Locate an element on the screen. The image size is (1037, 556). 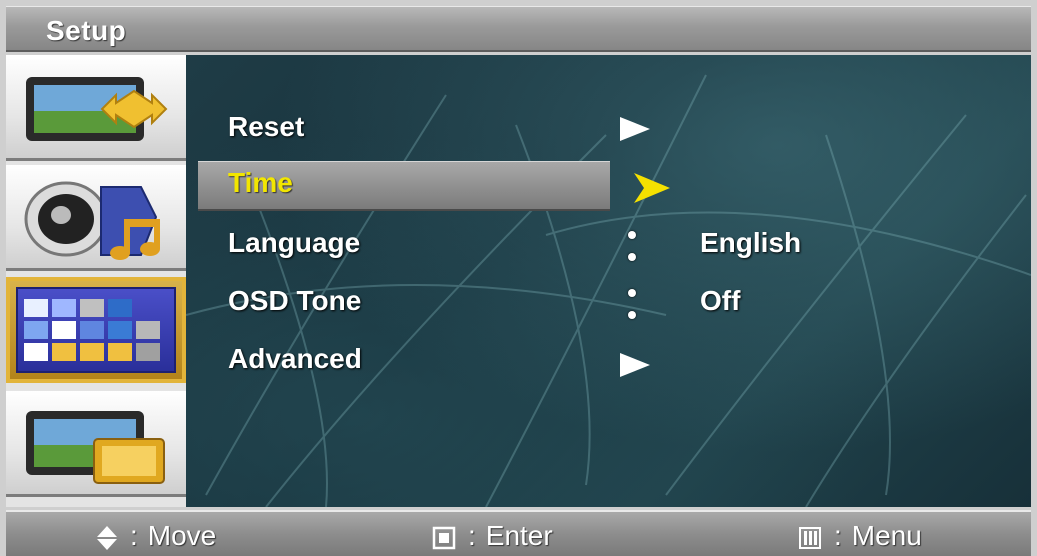
move-hint: : Move is located at coordinates (156, 536).